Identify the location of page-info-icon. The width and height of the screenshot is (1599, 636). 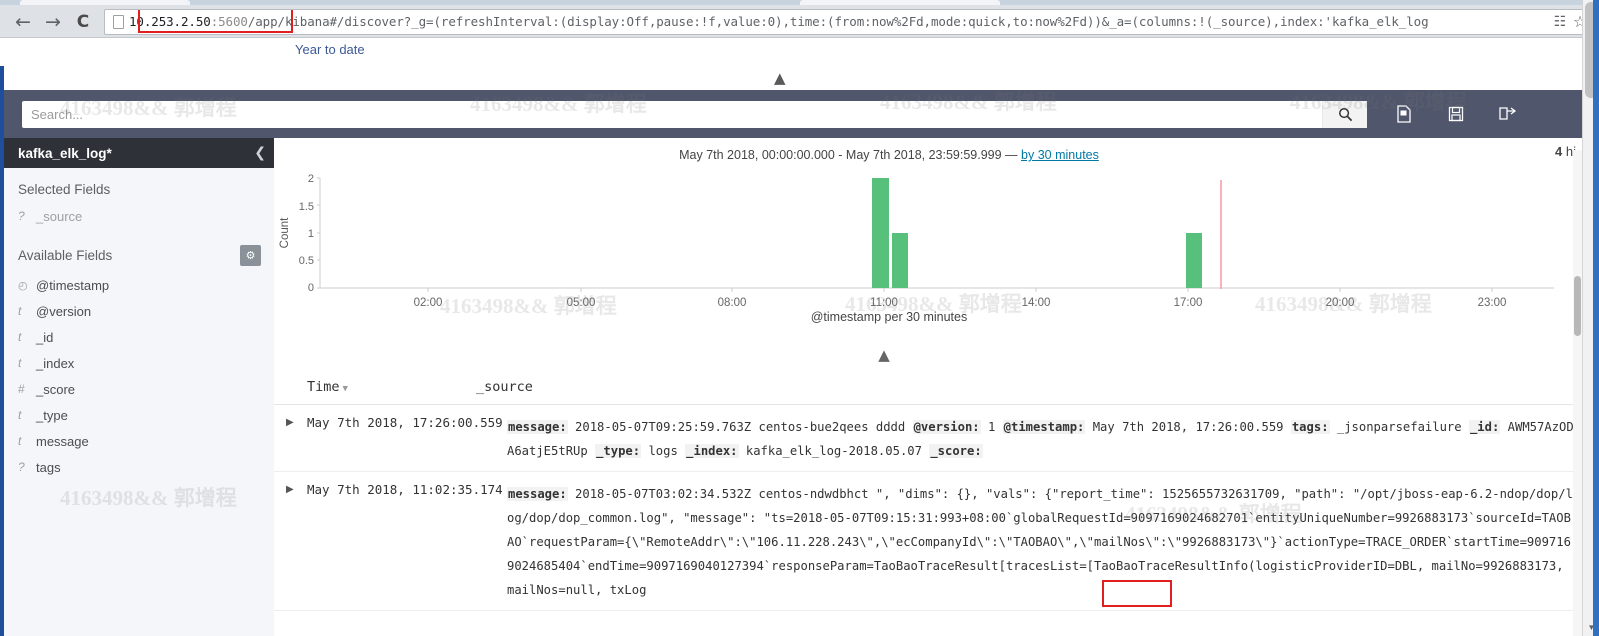
(118, 22).